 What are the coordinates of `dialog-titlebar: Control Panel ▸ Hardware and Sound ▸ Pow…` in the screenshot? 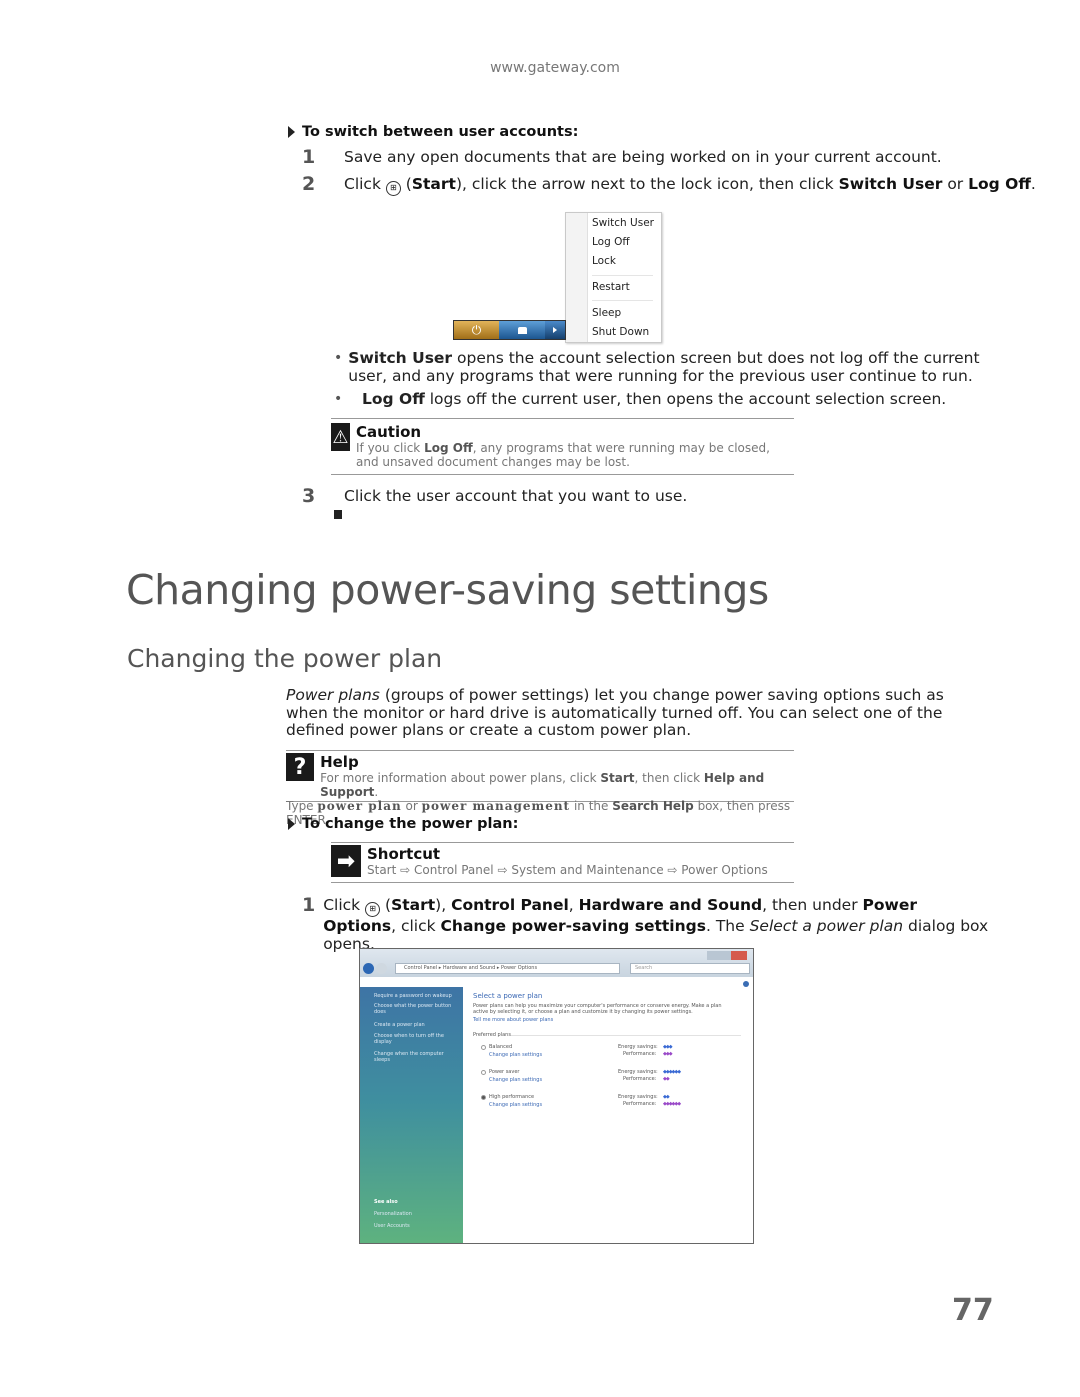 It's located at (556, 963).